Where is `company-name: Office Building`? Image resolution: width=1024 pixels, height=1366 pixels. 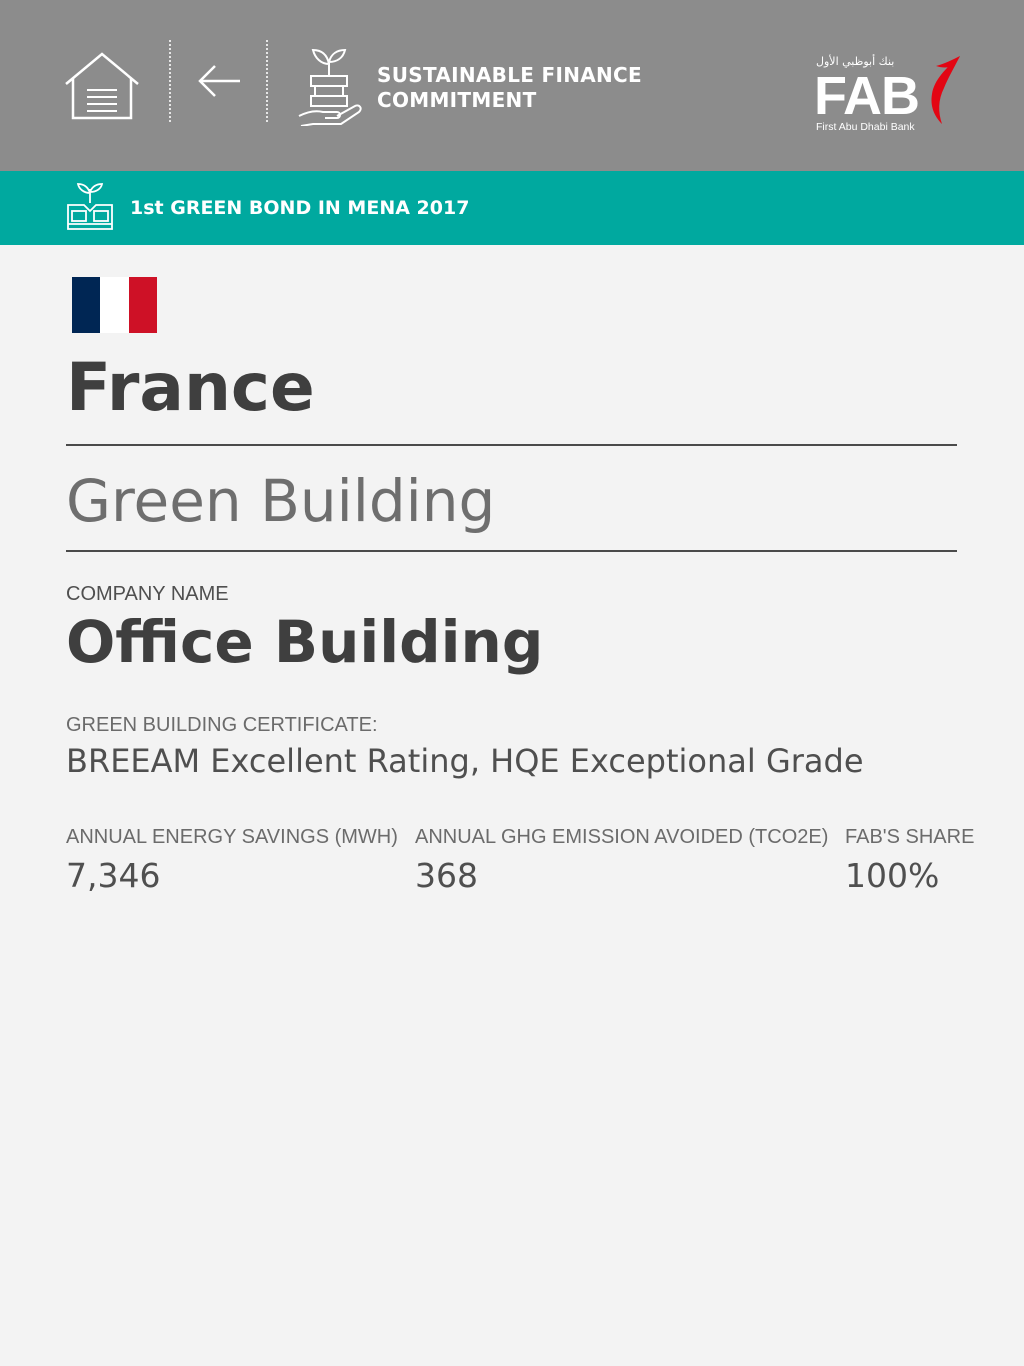
company-name: Office Building is located at coordinates (305, 642).